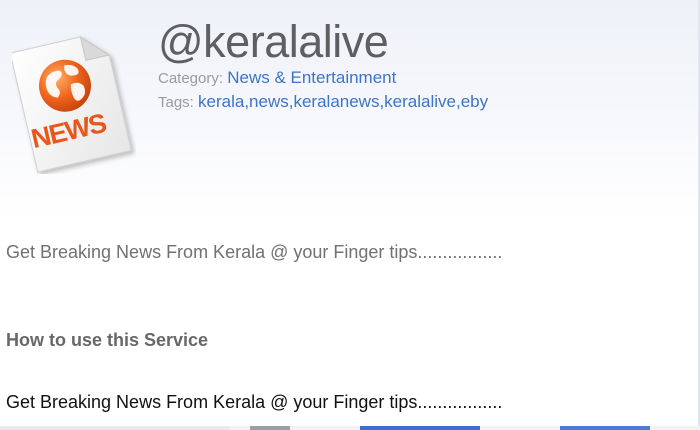 The image size is (700, 430). Describe the element at coordinates (176, 102) in the screenshot. I see `tags-label: Tags:` at that location.